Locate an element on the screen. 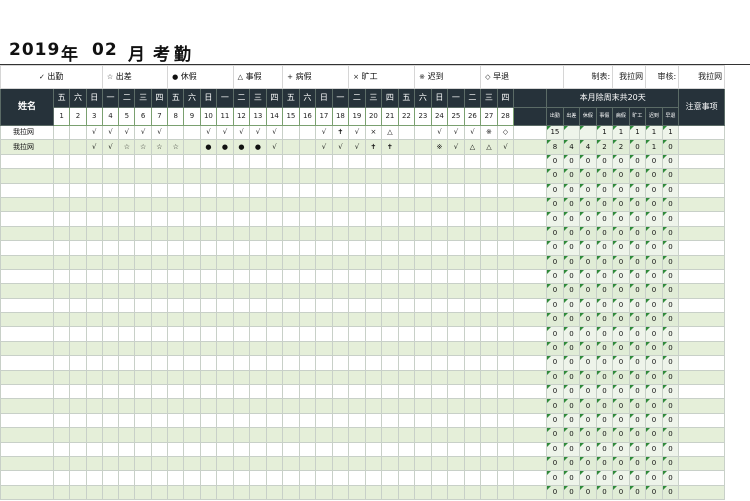 The image size is (750, 501). day-number-header: 5 is located at coordinates (127, 116).